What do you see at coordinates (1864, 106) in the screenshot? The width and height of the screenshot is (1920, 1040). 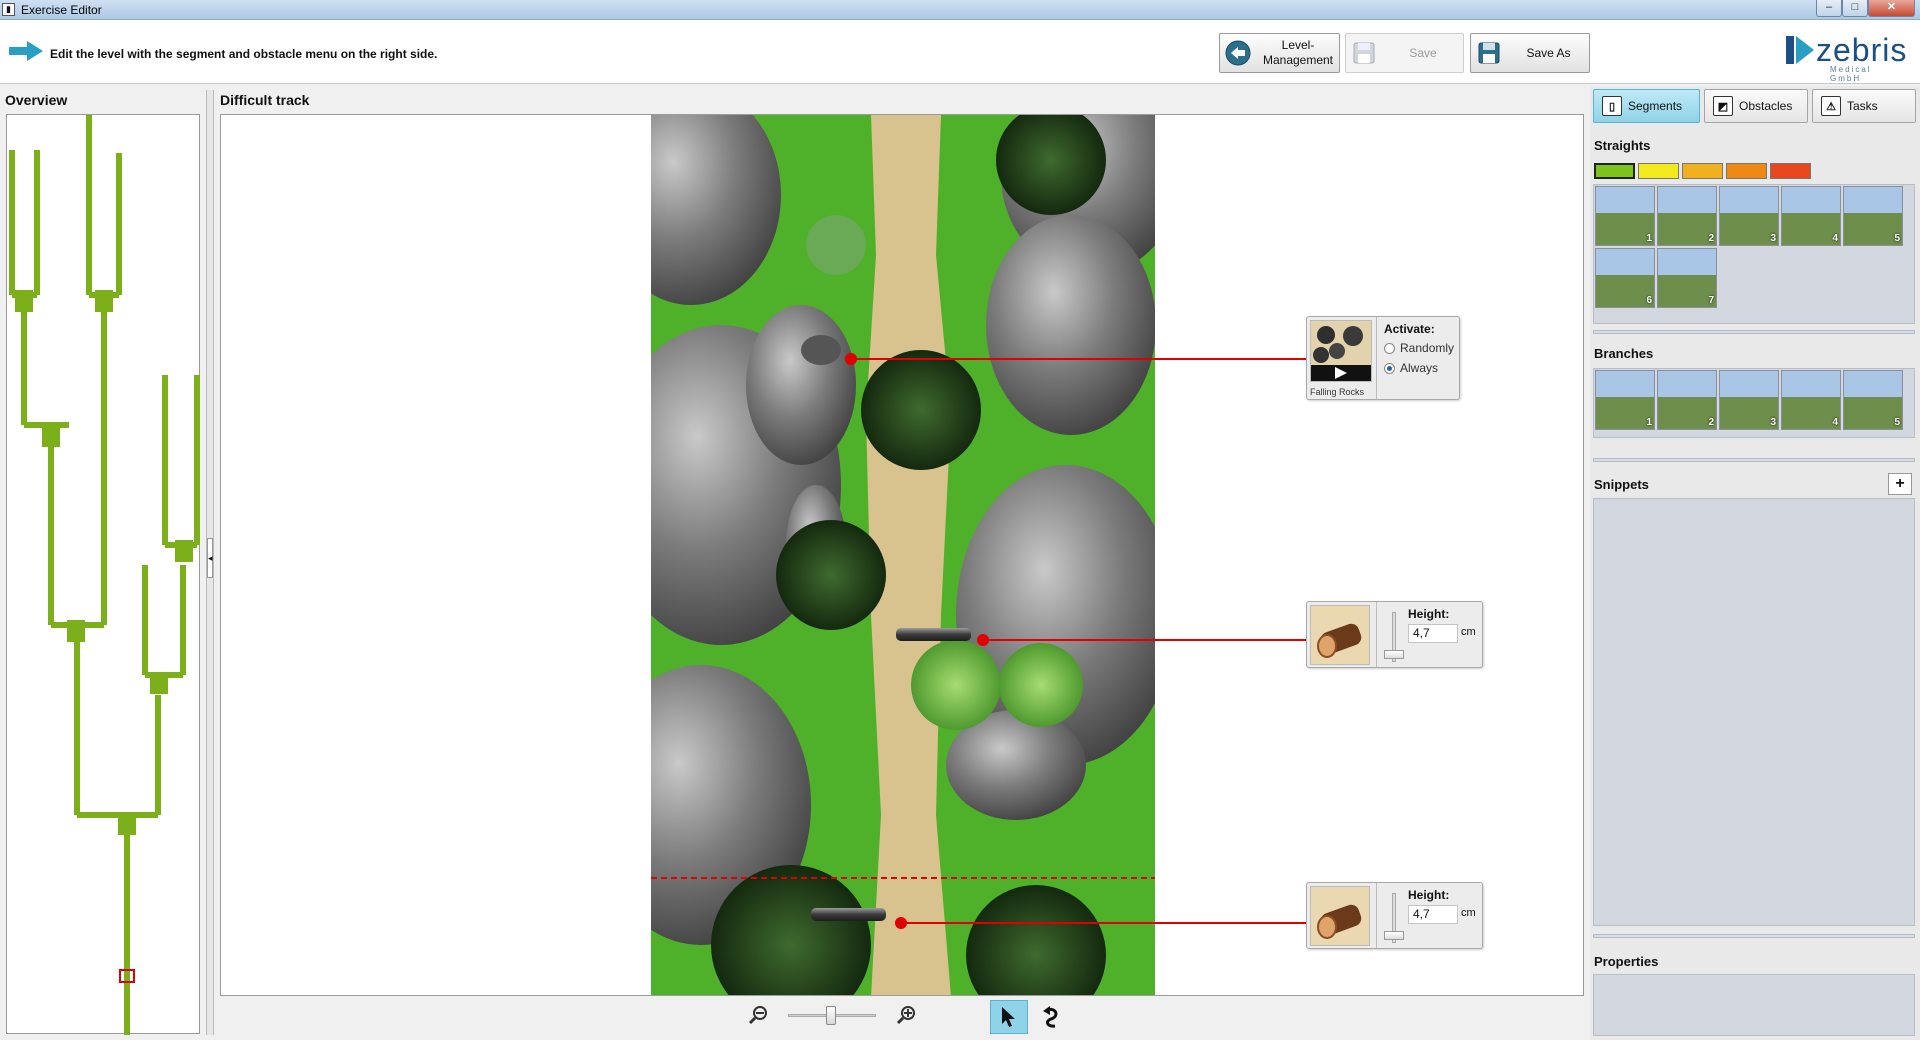 I see `tab-tasks: ⚠ Tasks` at bounding box center [1864, 106].